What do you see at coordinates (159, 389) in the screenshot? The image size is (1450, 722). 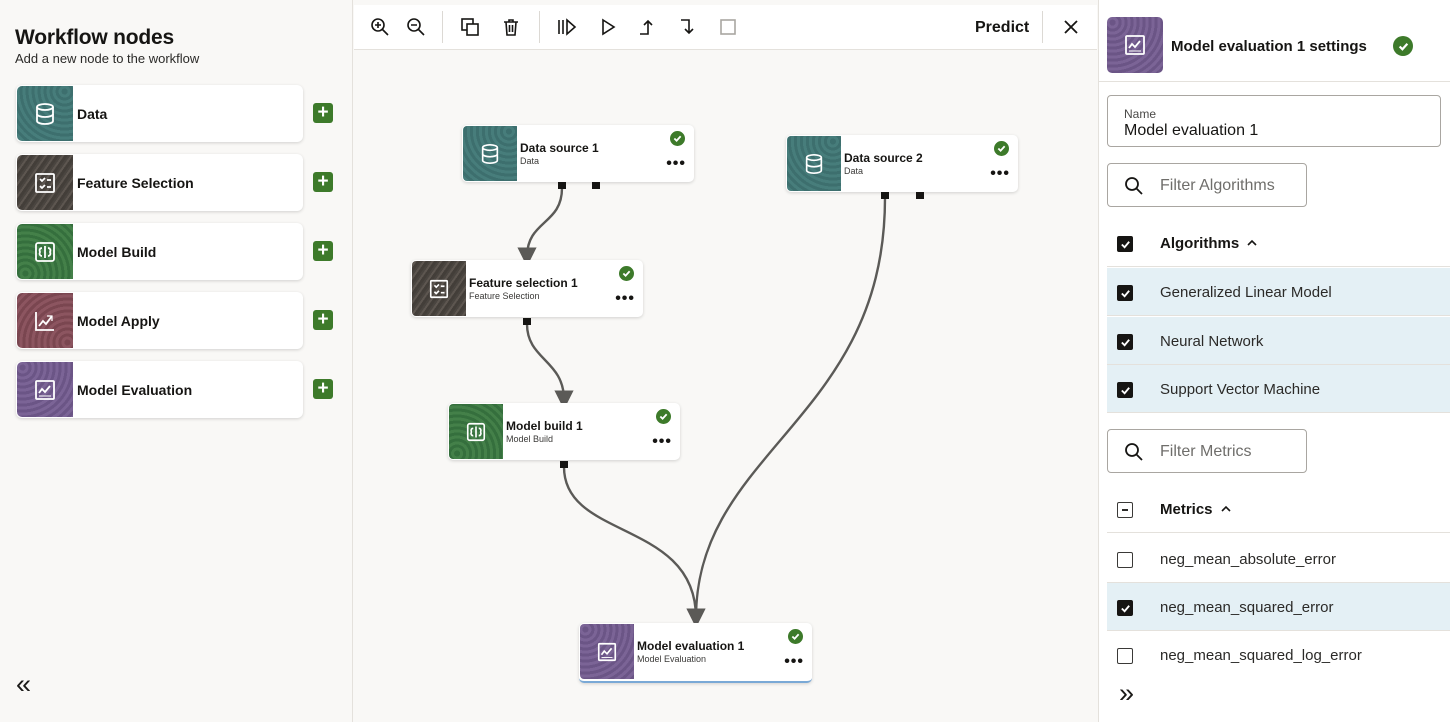 I see `palette-item-model-evaluation: Model Evaluation` at bounding box center [159, 389].